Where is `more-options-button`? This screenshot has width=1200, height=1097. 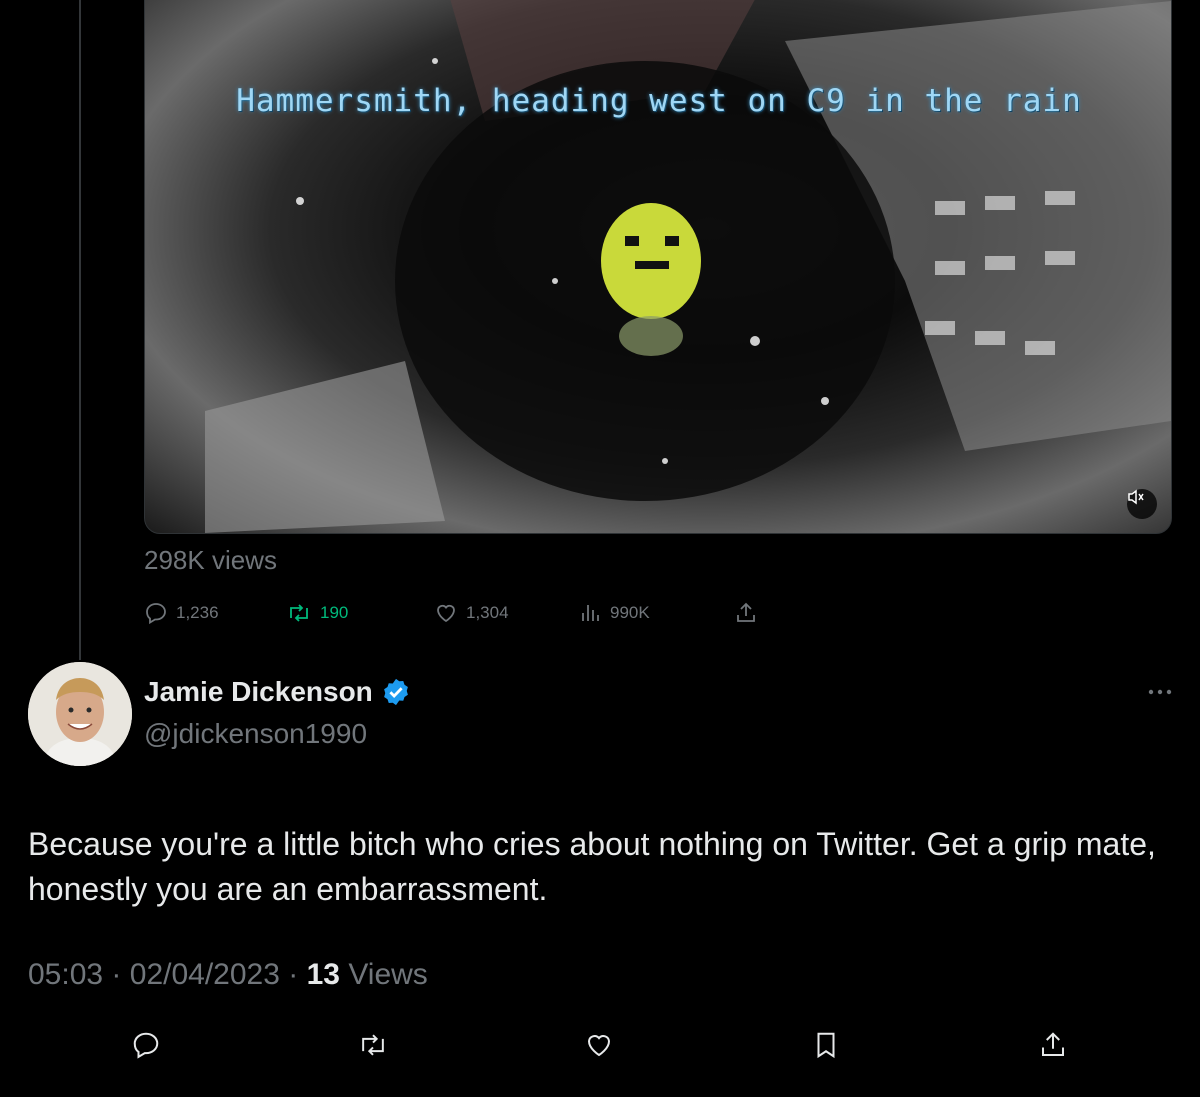 more-options-button is located at coordinates (1160, 692).